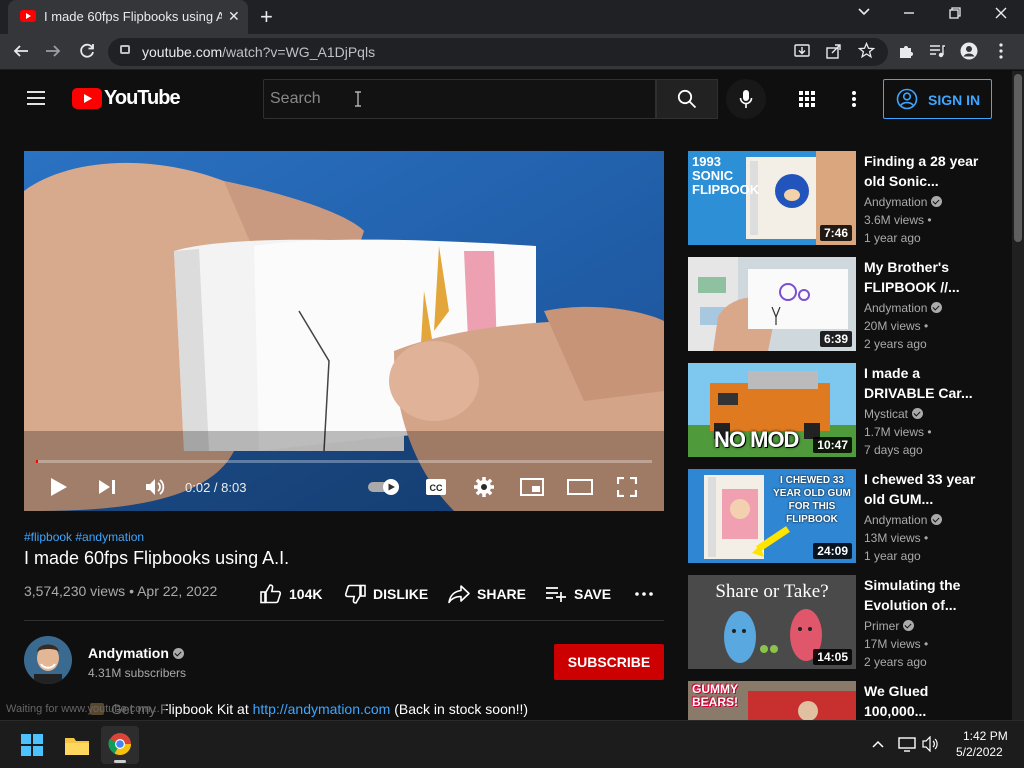 The width and height of the screenshot is (1024, 768). Describe the element at coordinates (125, 49) in the screenshot. I see `lock-icon` at that location.